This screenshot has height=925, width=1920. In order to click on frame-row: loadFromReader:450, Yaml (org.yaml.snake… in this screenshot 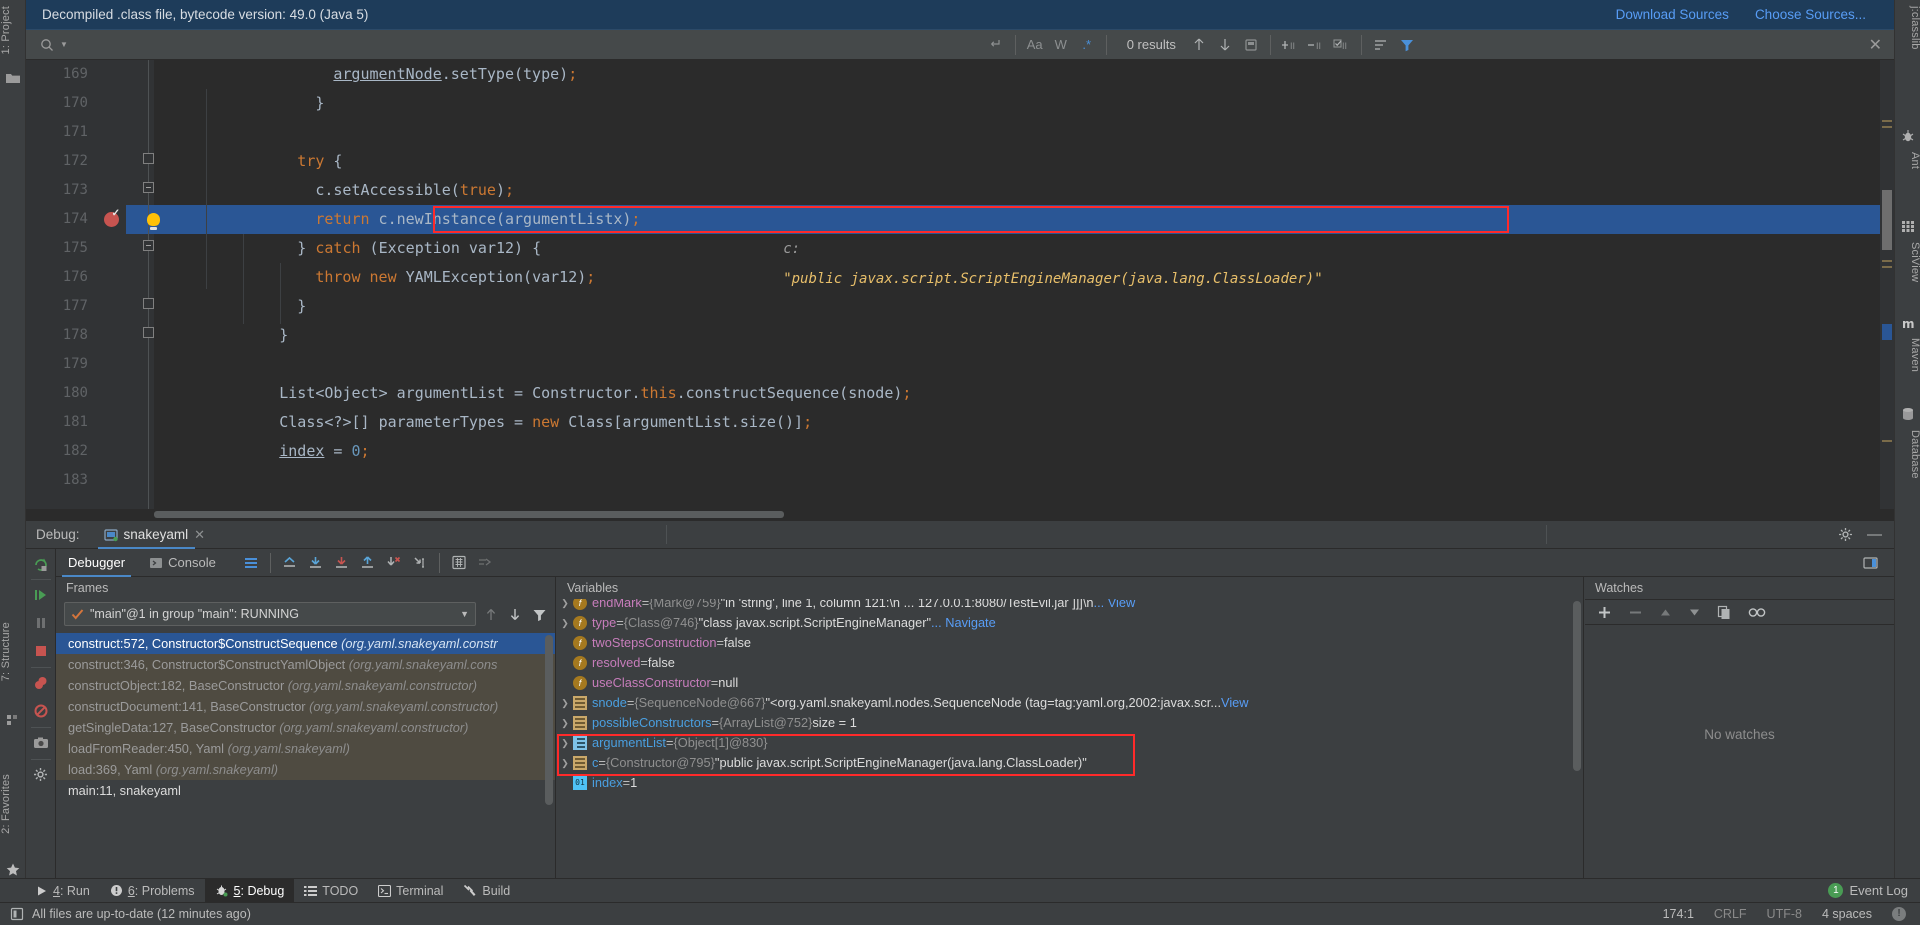, I will do `click(305, 748)`.